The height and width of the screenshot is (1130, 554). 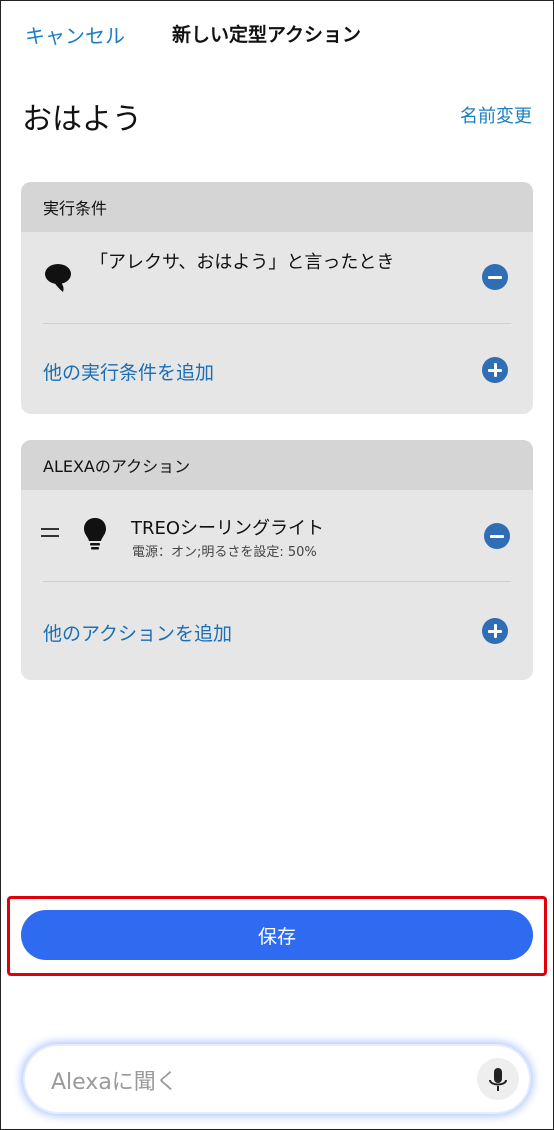 I want to click on speech-bubble-icon, so click(x=58, y=280).